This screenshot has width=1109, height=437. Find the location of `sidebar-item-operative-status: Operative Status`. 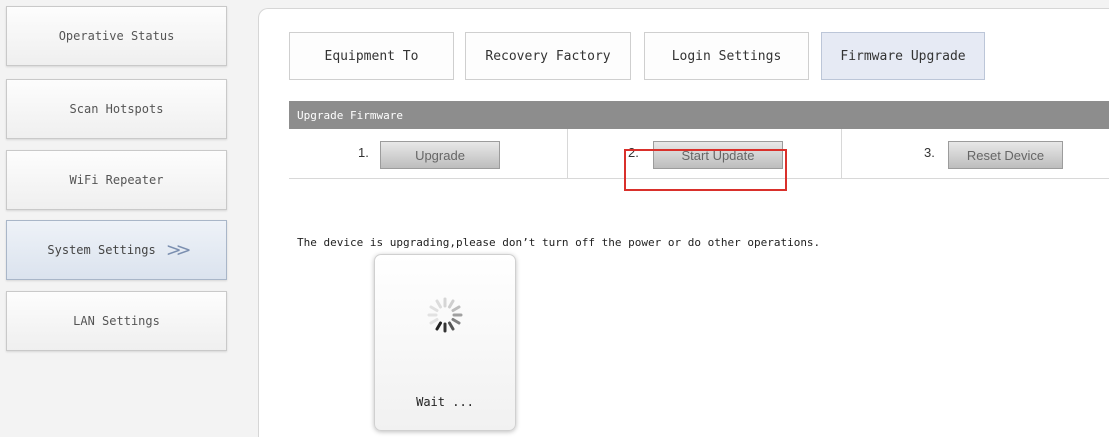

sidebar-item-operative-status: Operative Status is located at coordinates (116, 36).